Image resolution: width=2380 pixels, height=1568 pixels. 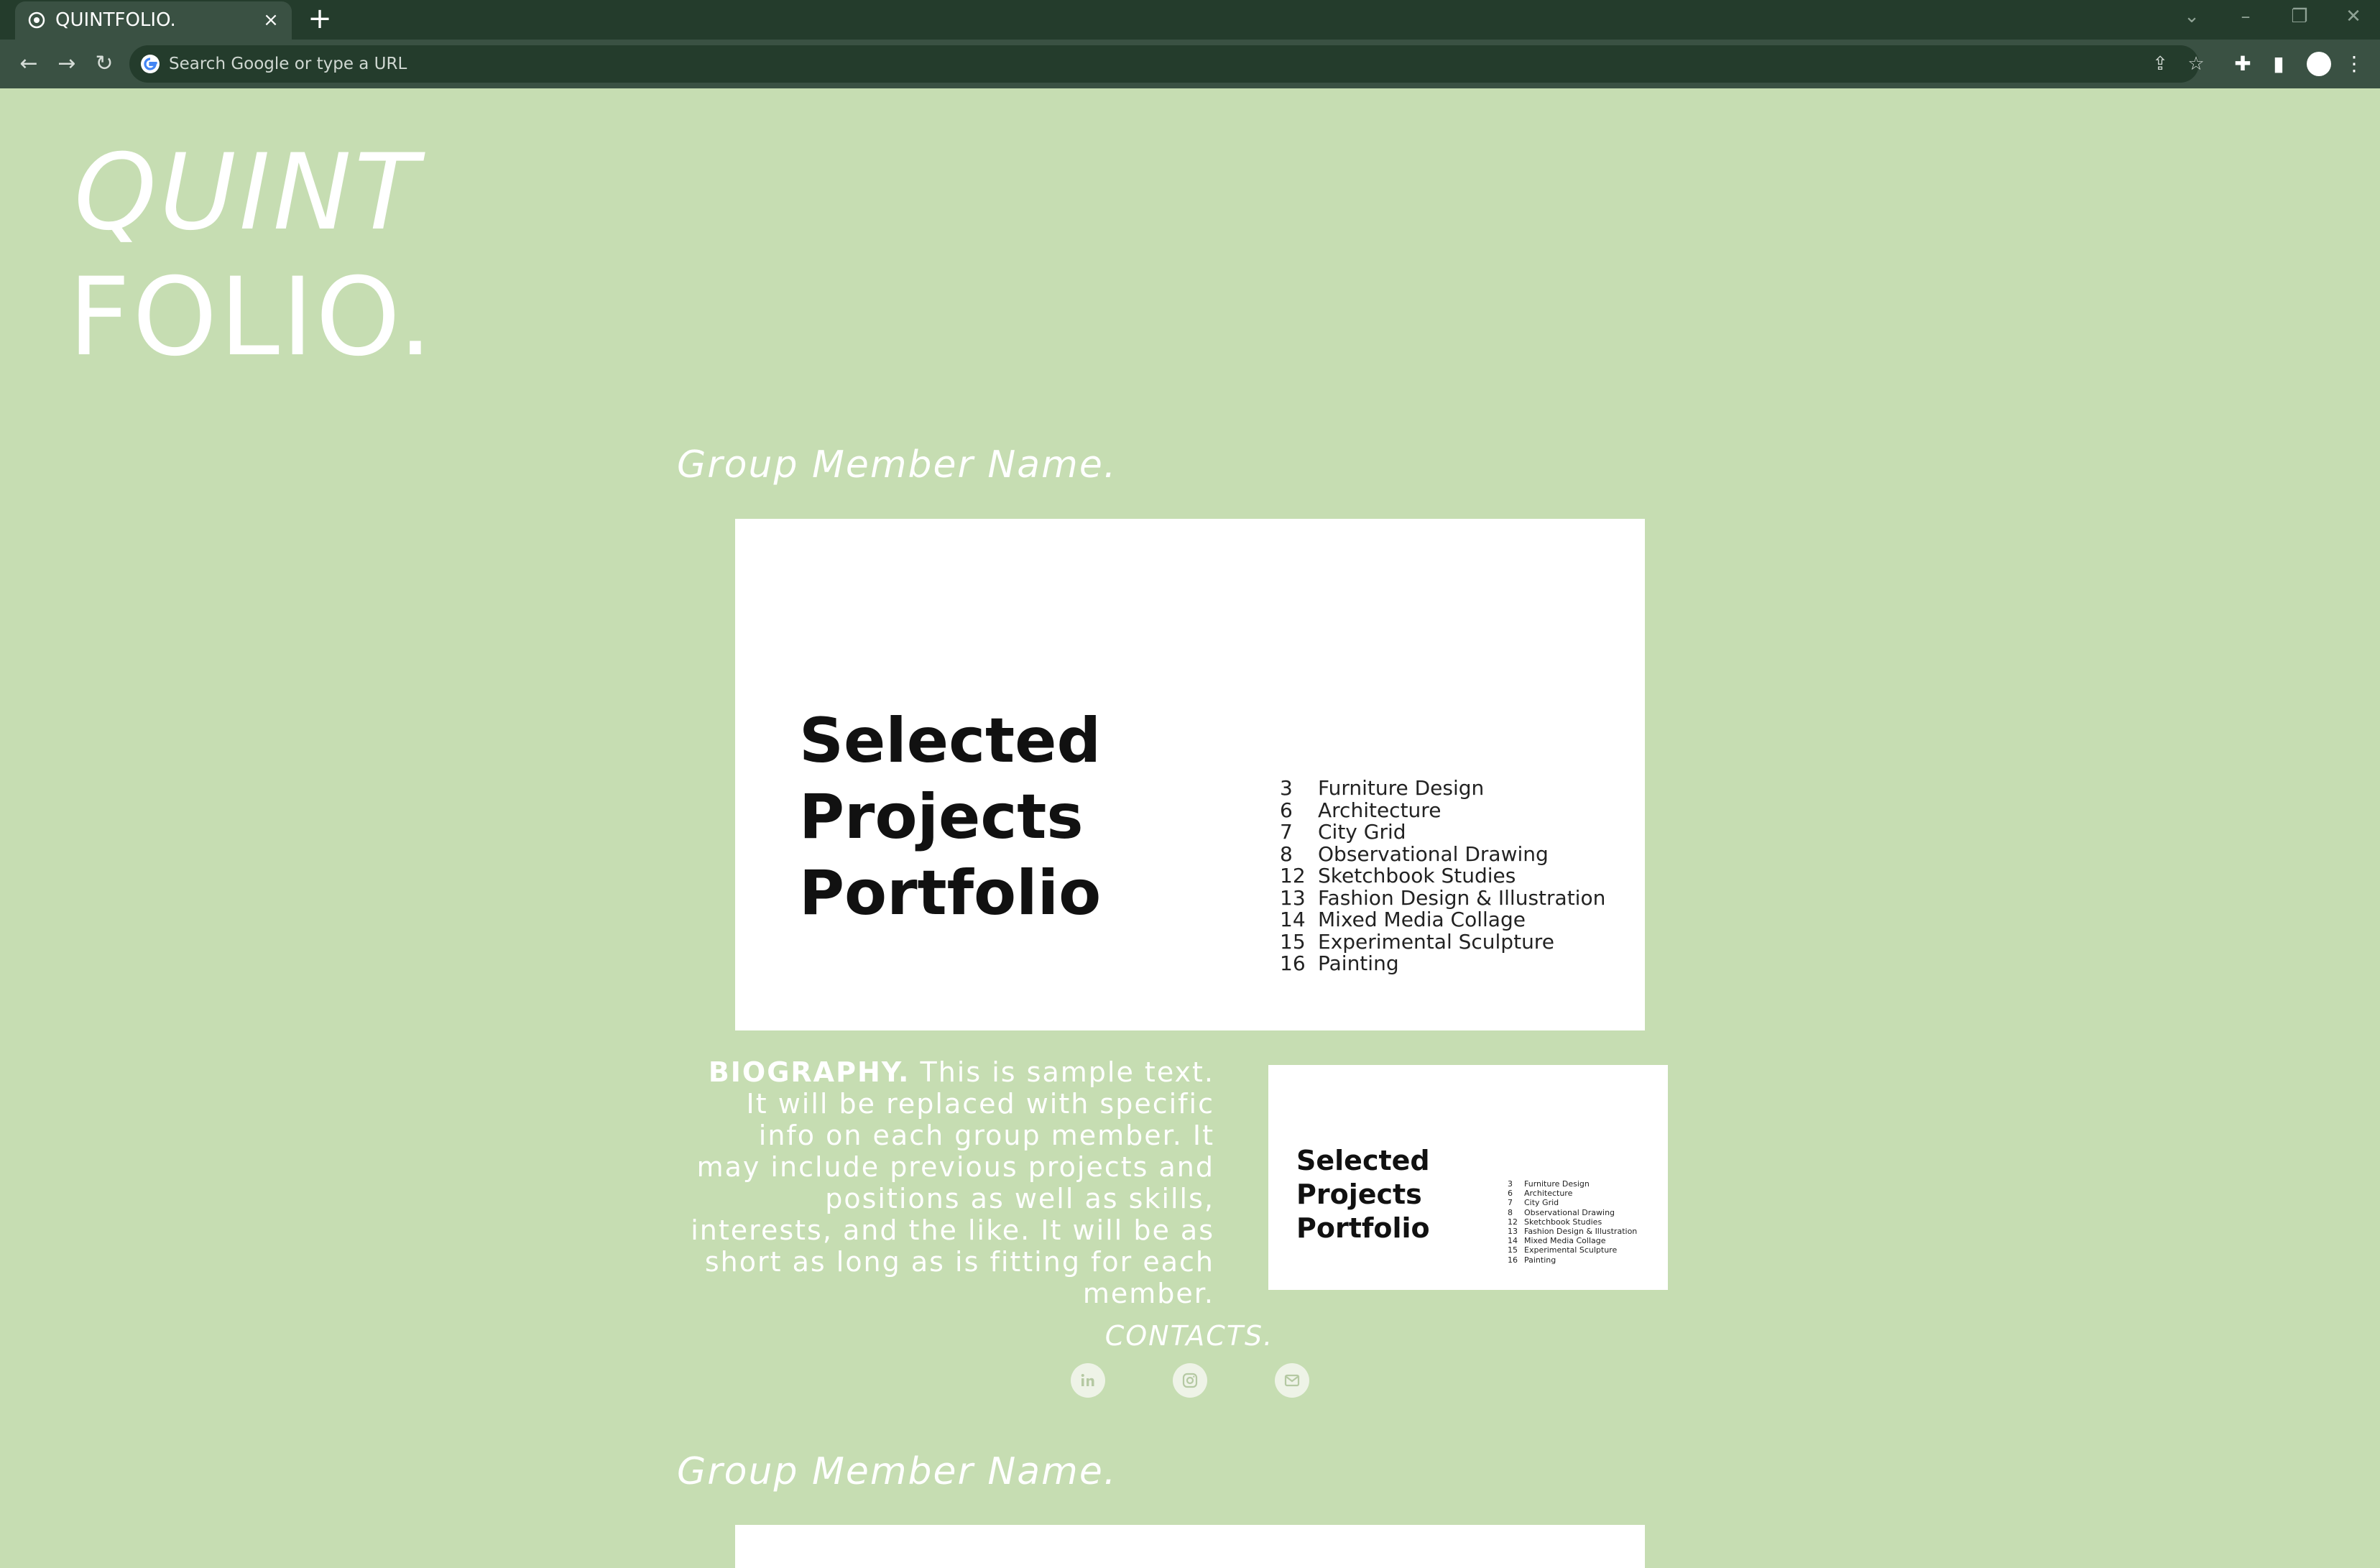 What do you see at coordinates (288, 64) in the screenshot?
I see `address-bar-placeholder: Search Google or type a URL` at bounding box center [288, 64].